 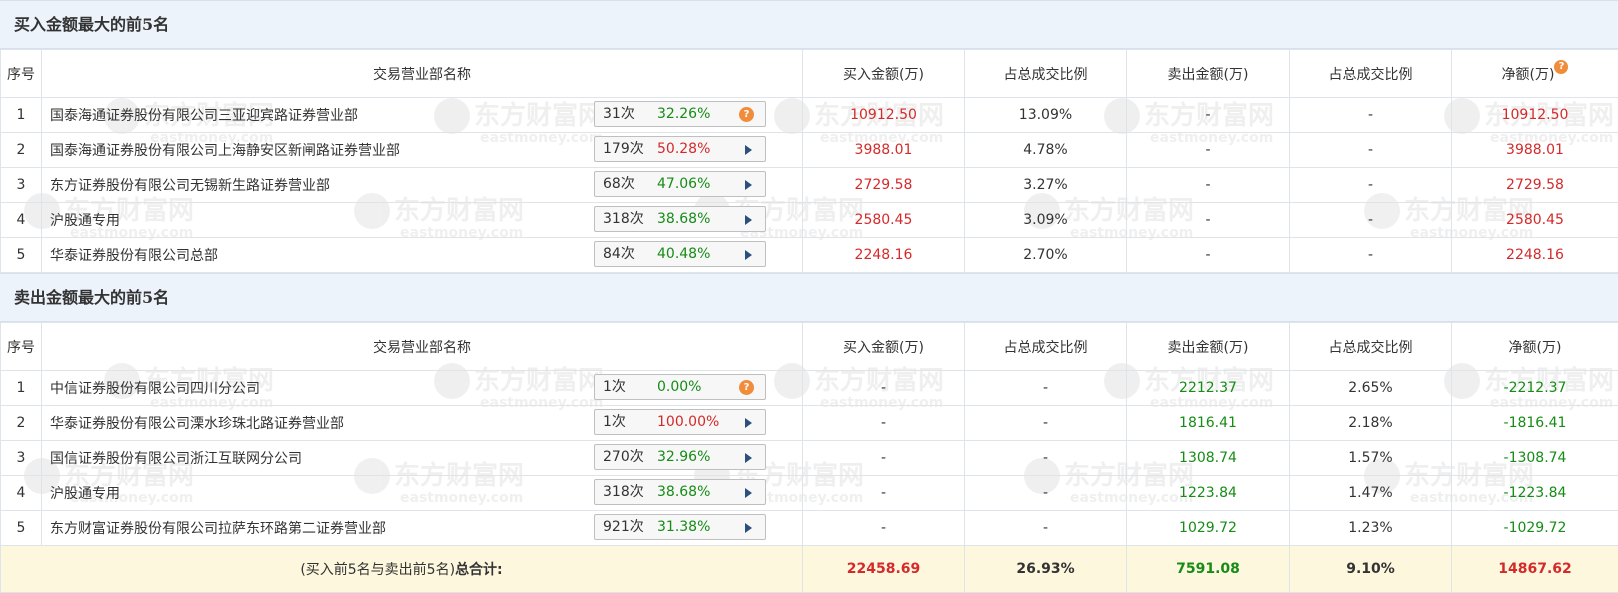 What do you see at coordinates (225, 151) in the screenshot?
I see `branch-name: 国泰海通证券股份有限公司上海静安区新闸路证券营业部` at bounding box center [225, 151].